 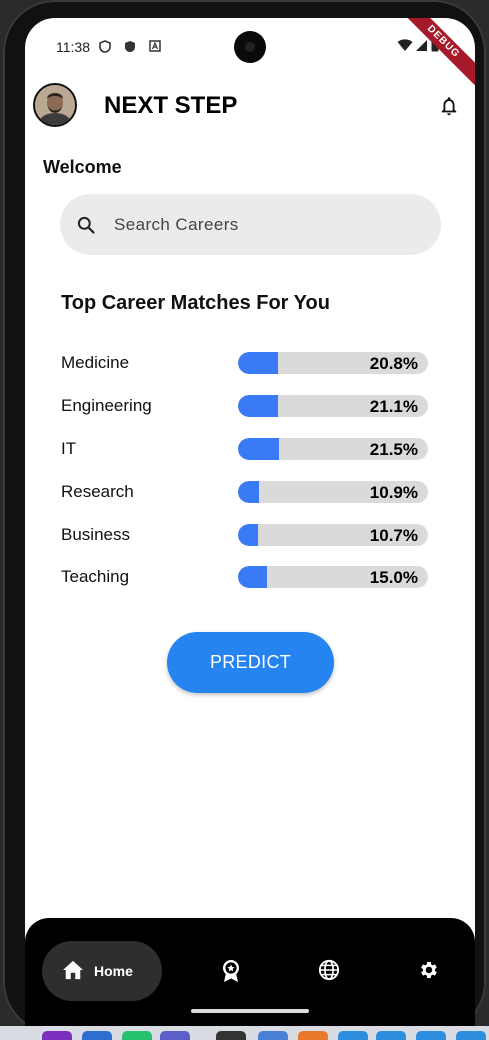 What do you see at coordinates (105, 46) in the screenshot?
I see `shield-icon` at bounding box center [105, 46].